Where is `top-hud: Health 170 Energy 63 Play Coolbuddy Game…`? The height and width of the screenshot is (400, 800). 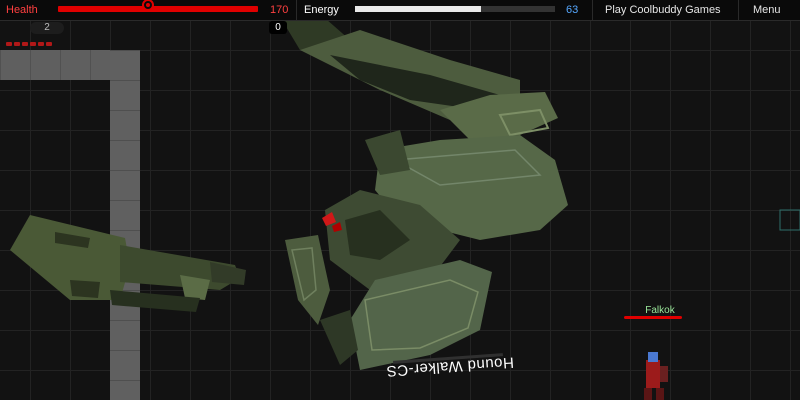 top-hud: Health 170 Energy 63 Play Coolbuddy Game… is located at coordinates (400, 10).